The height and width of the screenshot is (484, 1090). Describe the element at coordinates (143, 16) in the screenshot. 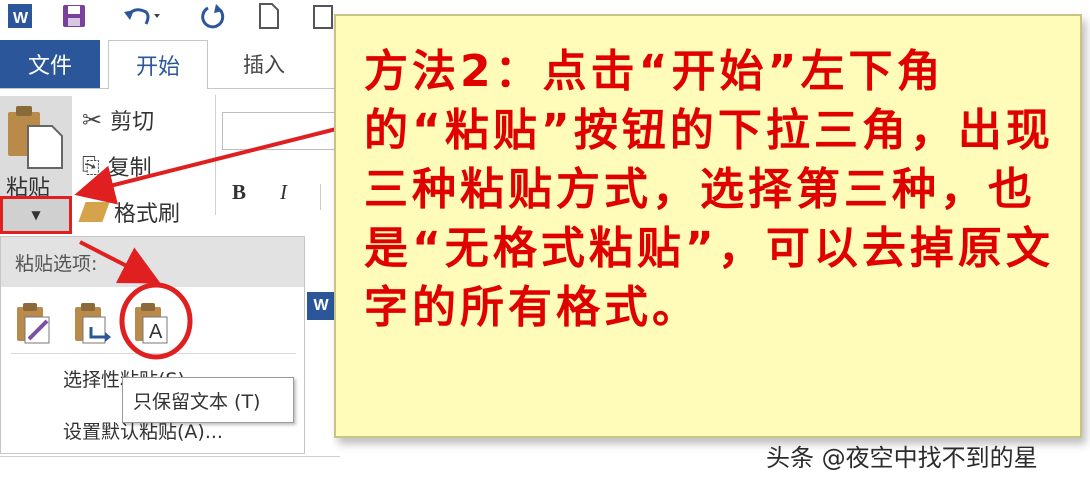

I see `undo-icon` at that location.